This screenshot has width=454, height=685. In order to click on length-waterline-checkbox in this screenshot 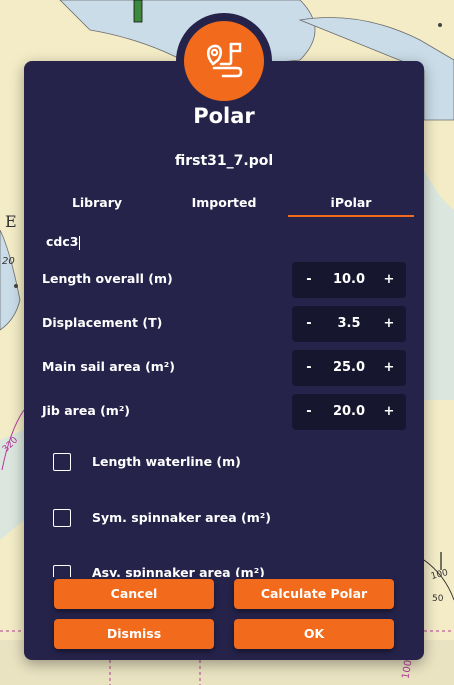, I will do `click(62, 462)`.